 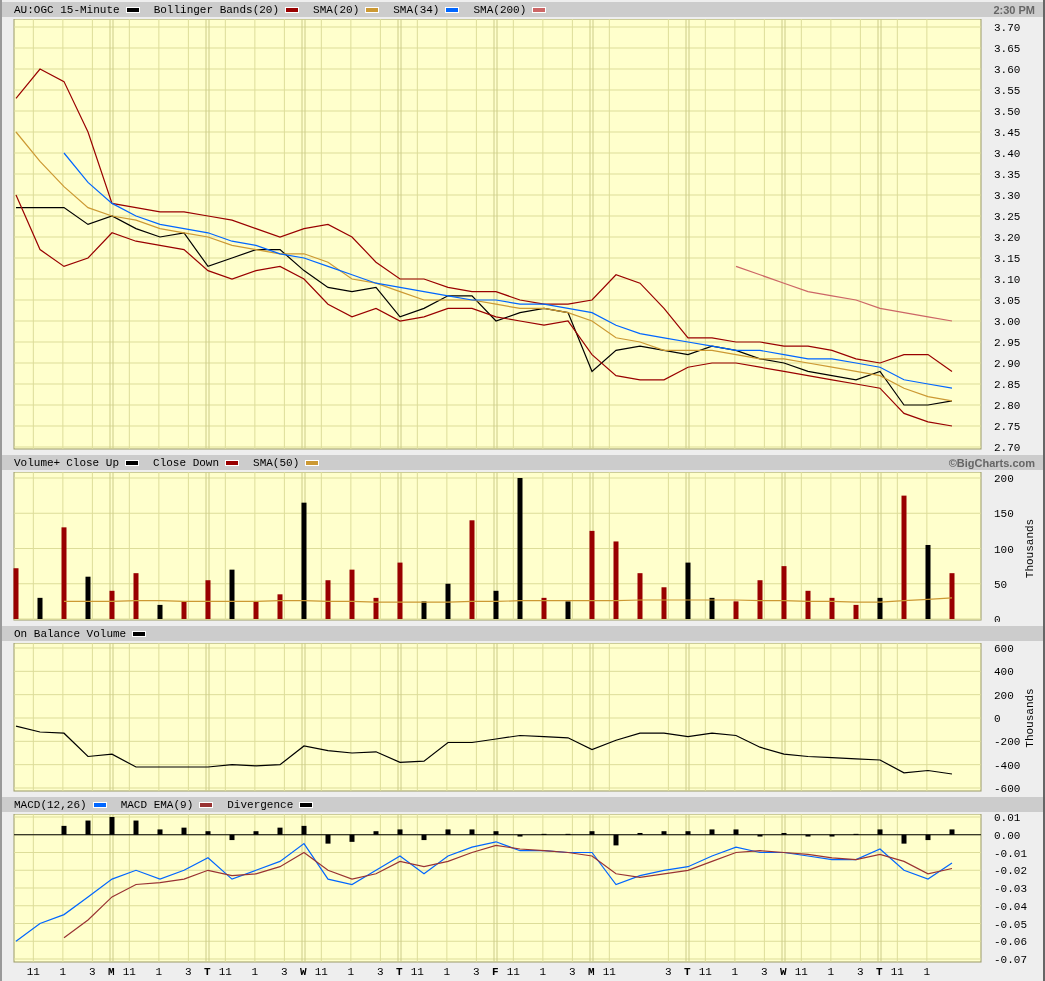 What do you see at coordinates (1004, 549) in the screenshot?
I see `axis-tick-label: 100` at bounding box center [1004, 549].